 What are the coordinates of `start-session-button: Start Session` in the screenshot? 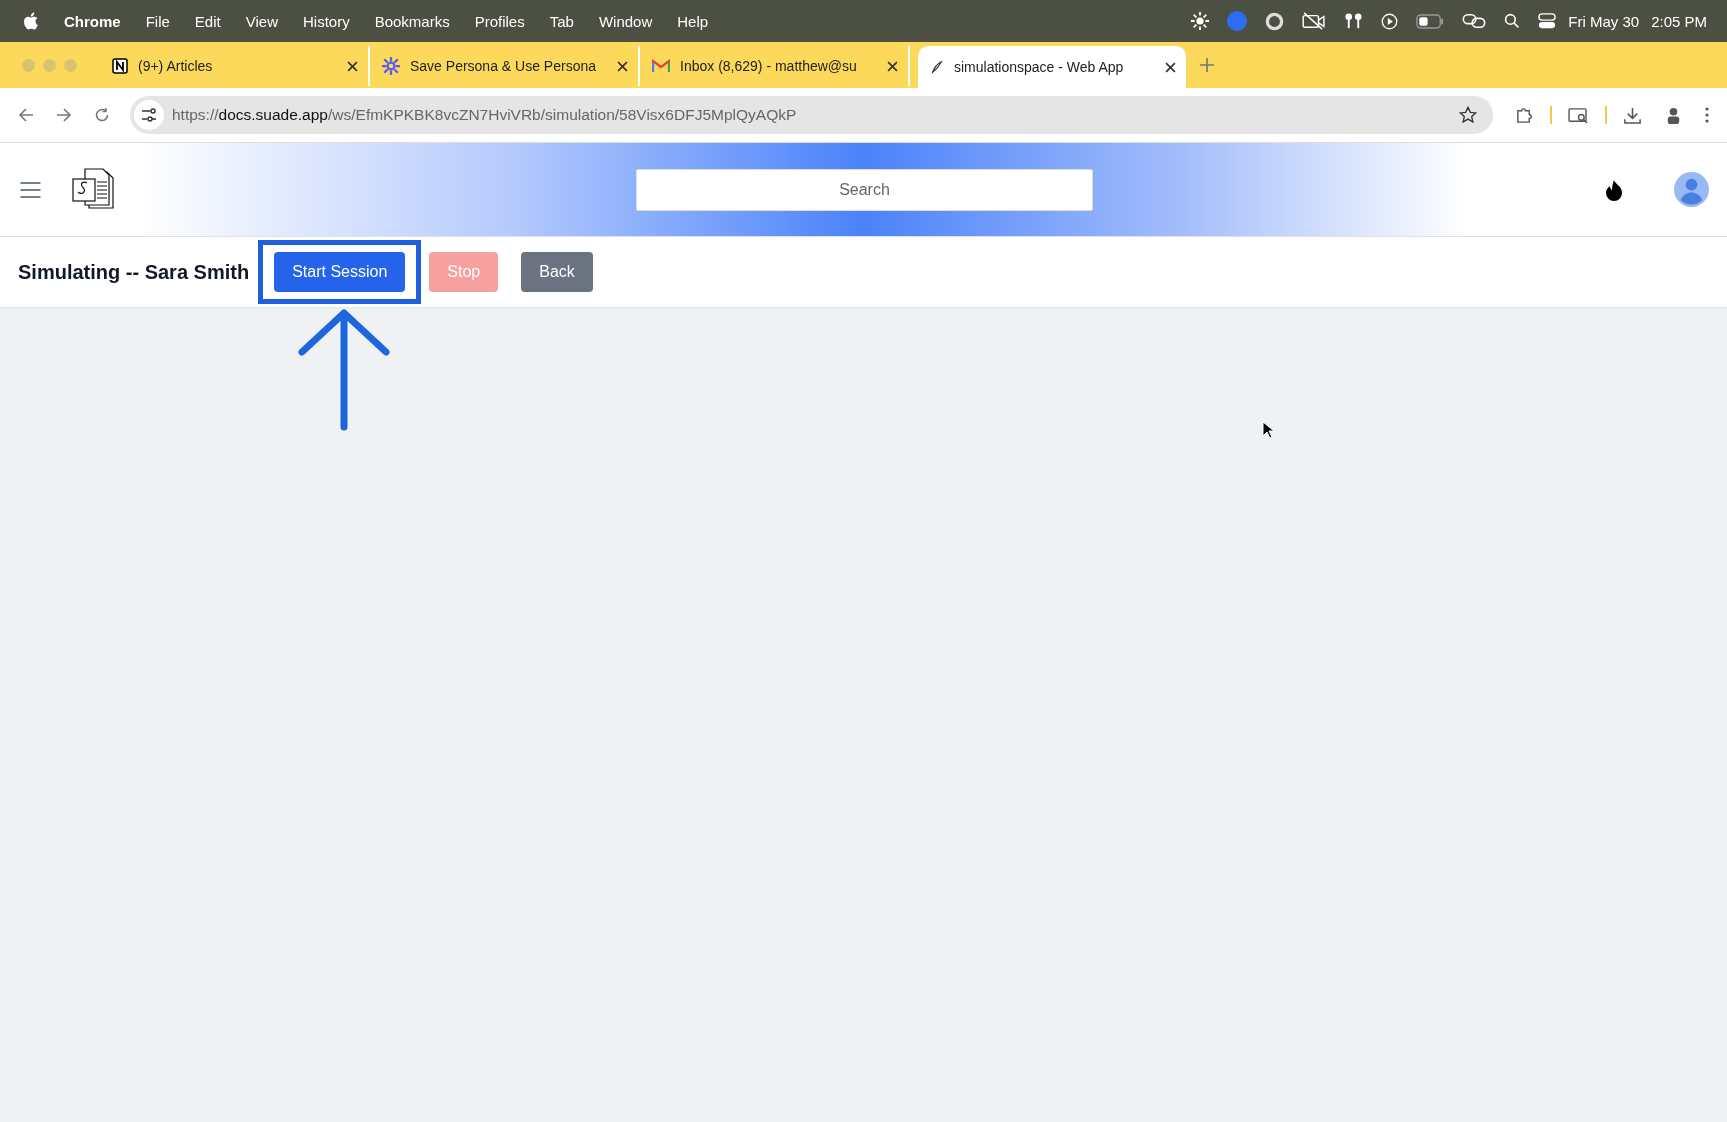 It's located at (340, 272).